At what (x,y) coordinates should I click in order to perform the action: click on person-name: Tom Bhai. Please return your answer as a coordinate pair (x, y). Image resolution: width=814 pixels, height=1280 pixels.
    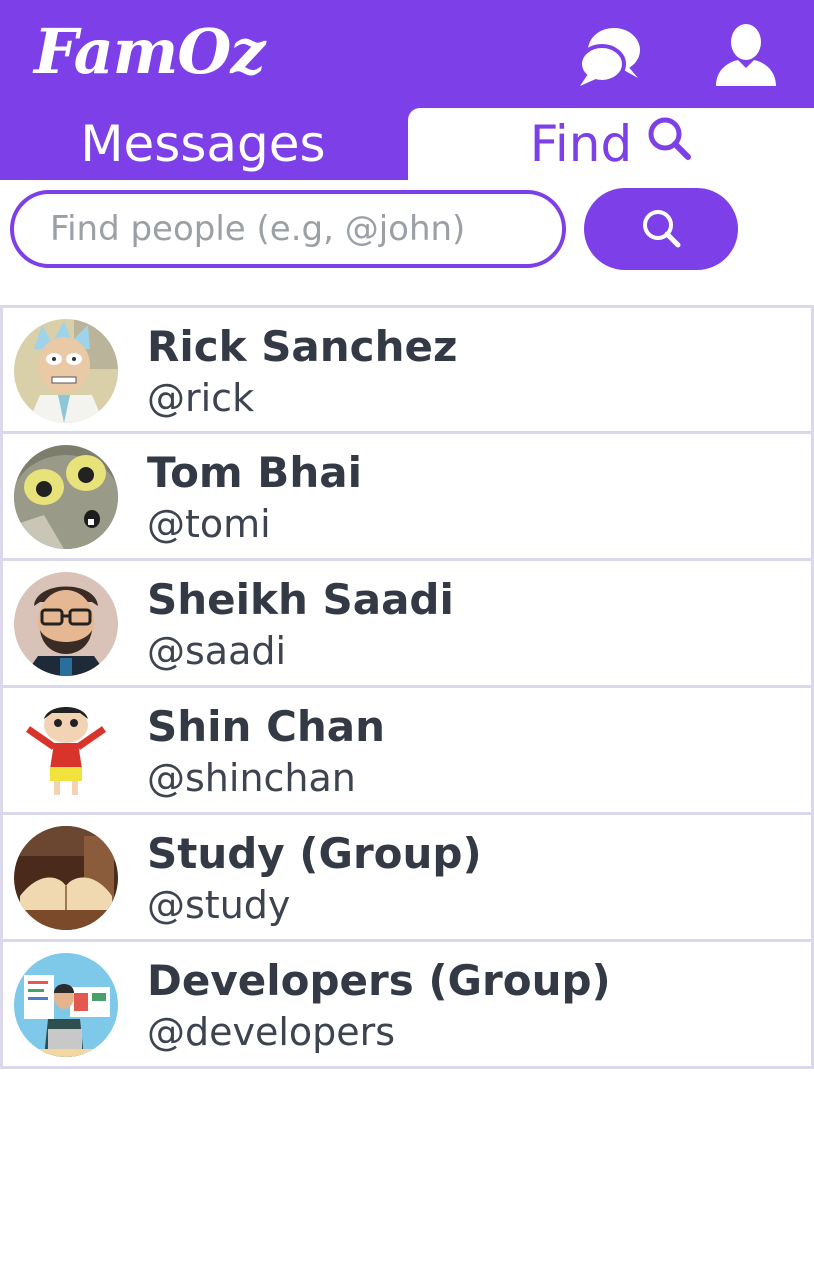
    Looking at the image, I should click on (254, 472).